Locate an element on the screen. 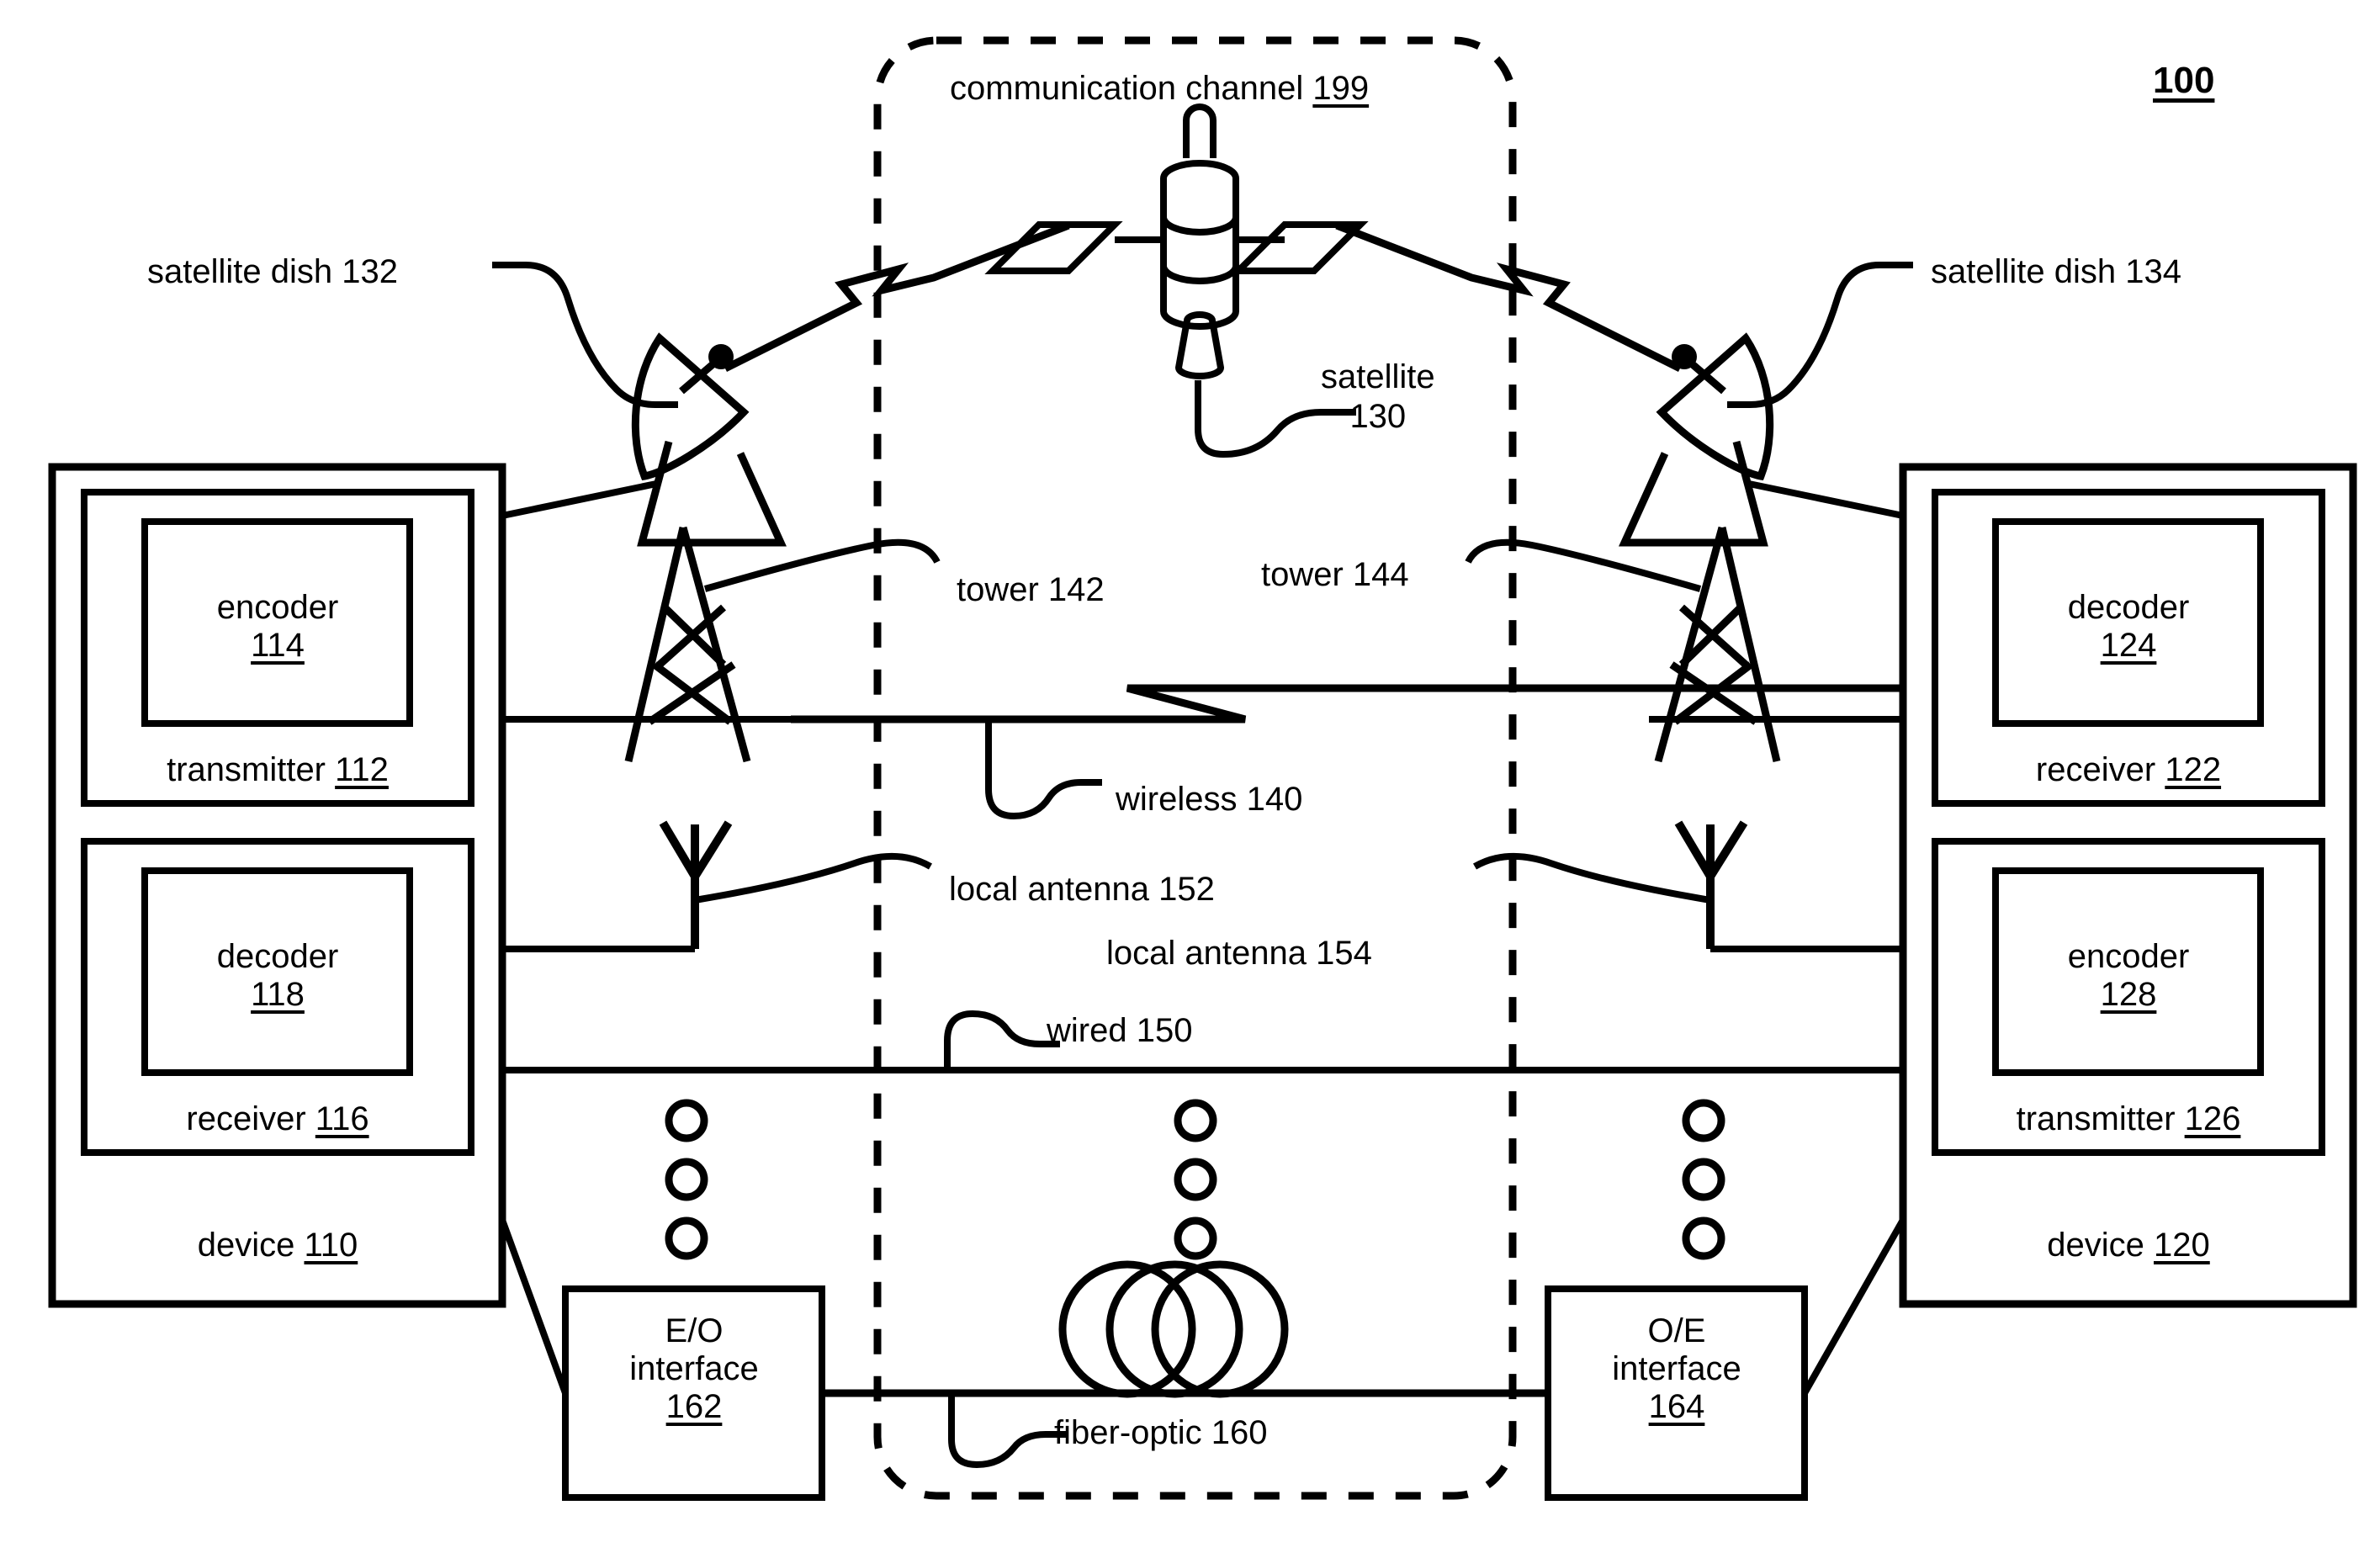  tower-144-label: tower 144 is located at coordinates (1335, 574).